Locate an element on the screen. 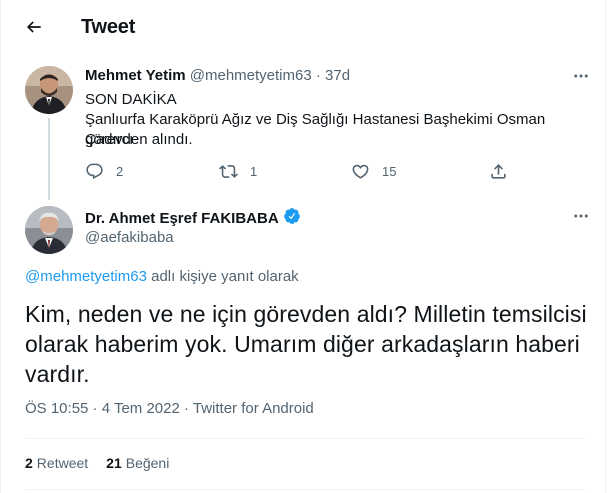 The width and height of the screenshot is (608, 493). thread-connector-line is located at coordinates (49, 159).